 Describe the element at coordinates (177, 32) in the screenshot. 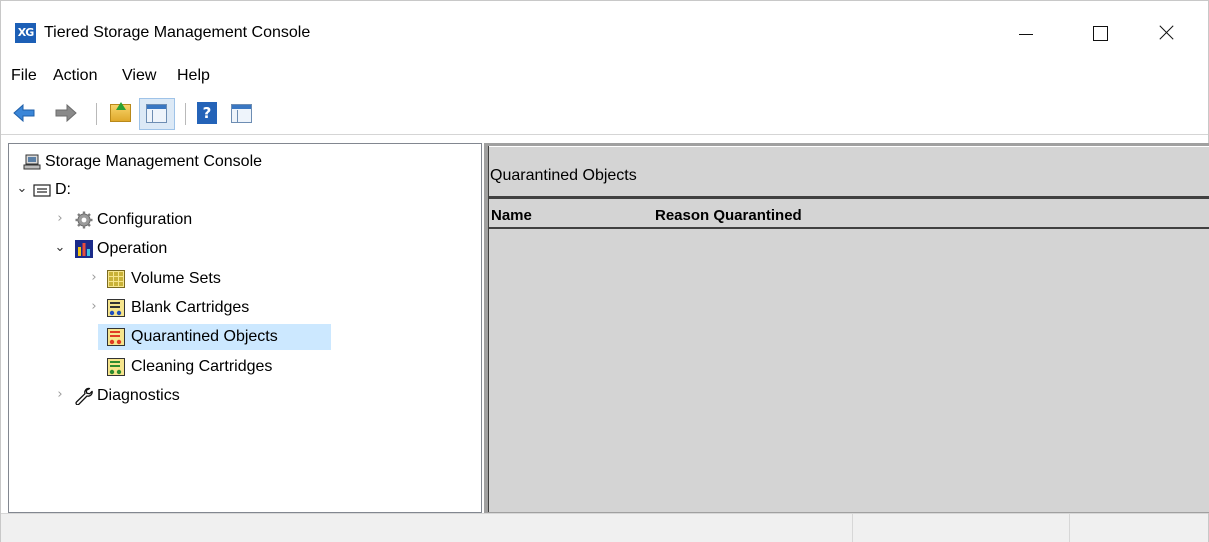

I see `window-title: Tiered Storage Management Console` at that location.